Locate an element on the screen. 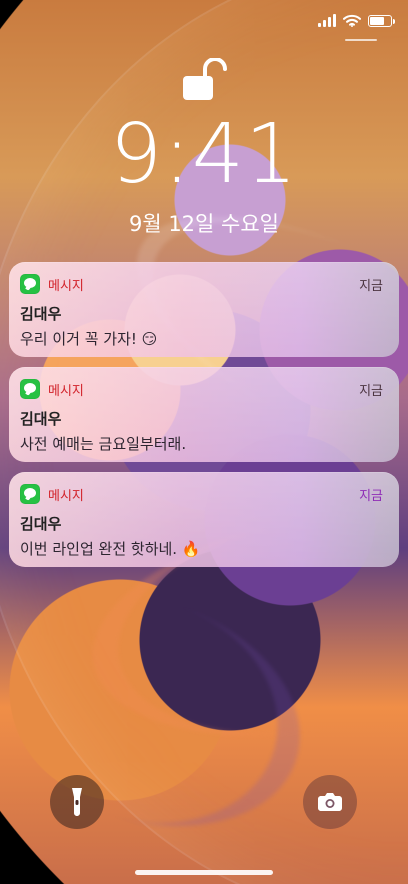 Image resolution: width=408 pixels, height=884 pixels. home-indicator is located at coordinates (204, 872).